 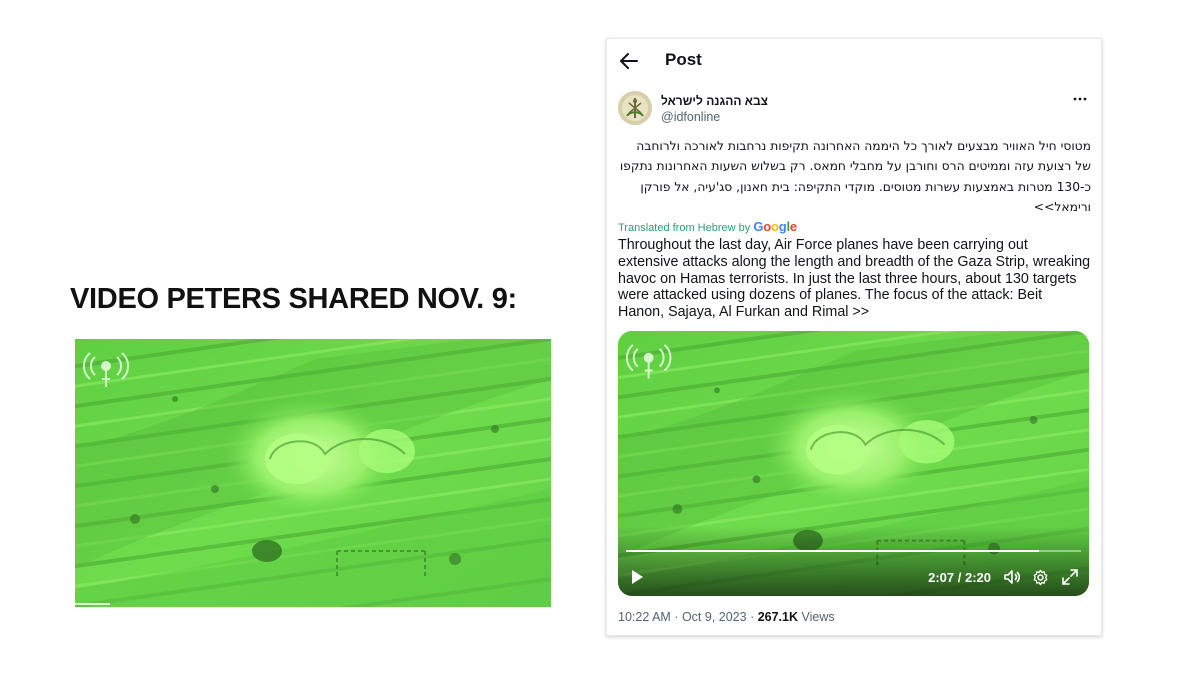 I want to click on video-progress-bar, so click(x=853, y=551).